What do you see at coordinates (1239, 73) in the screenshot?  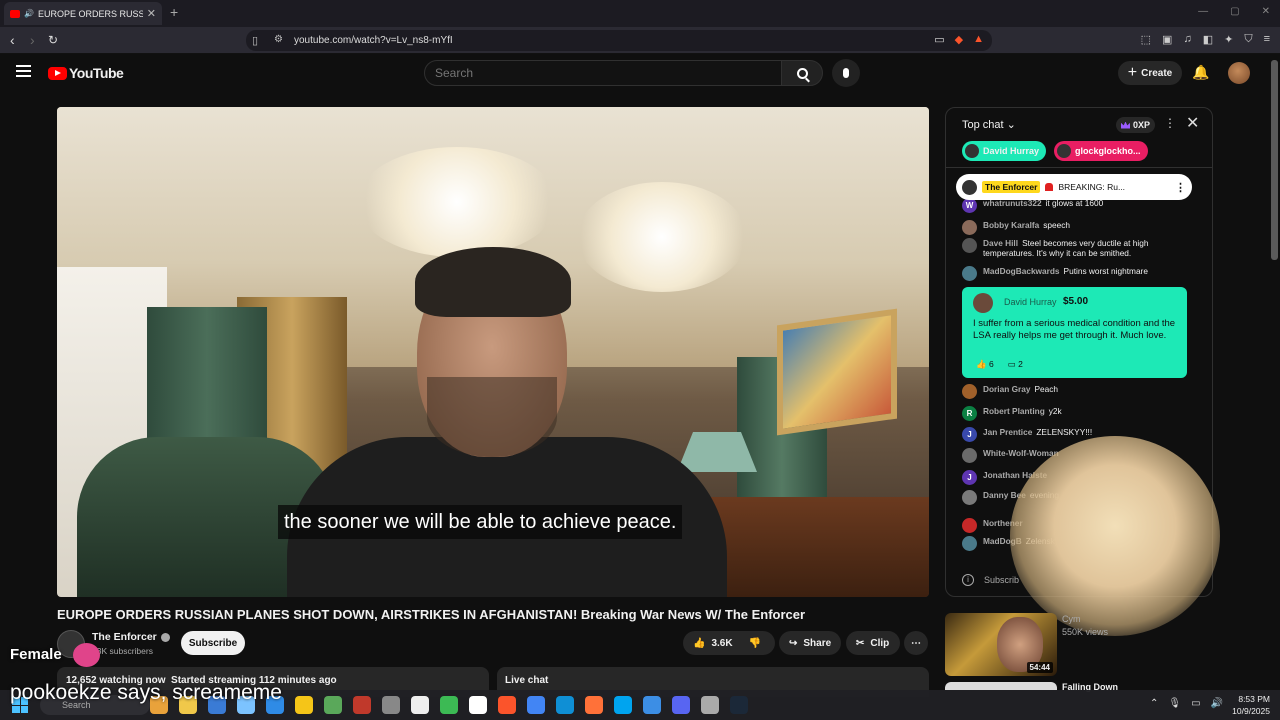 I see `account-avatar` at bounding box center [1239, 73].